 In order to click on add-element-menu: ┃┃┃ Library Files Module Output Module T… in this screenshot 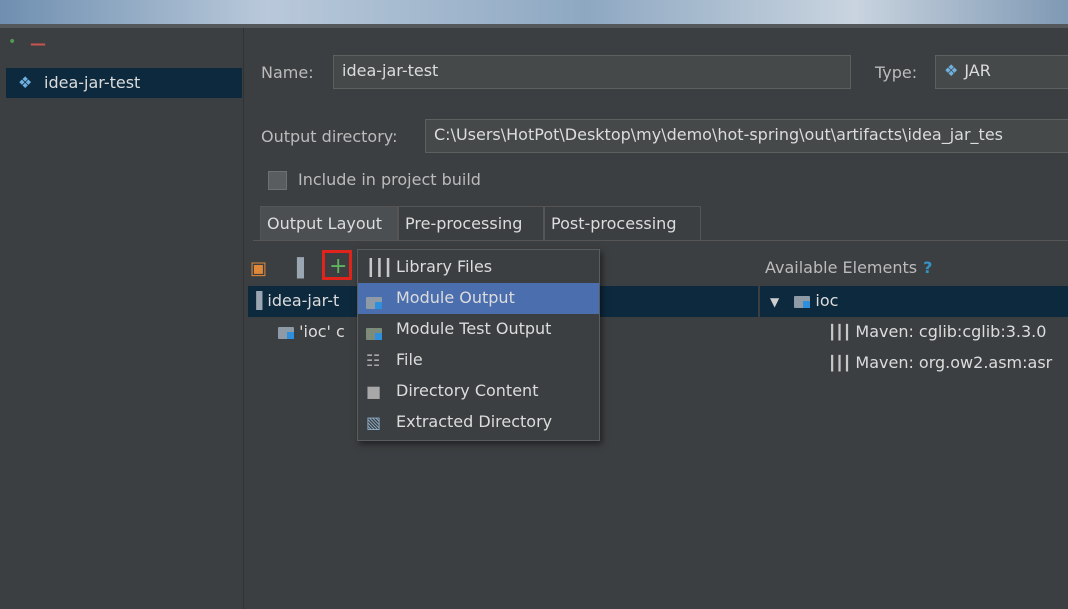, I will do `click(478, 345)`.